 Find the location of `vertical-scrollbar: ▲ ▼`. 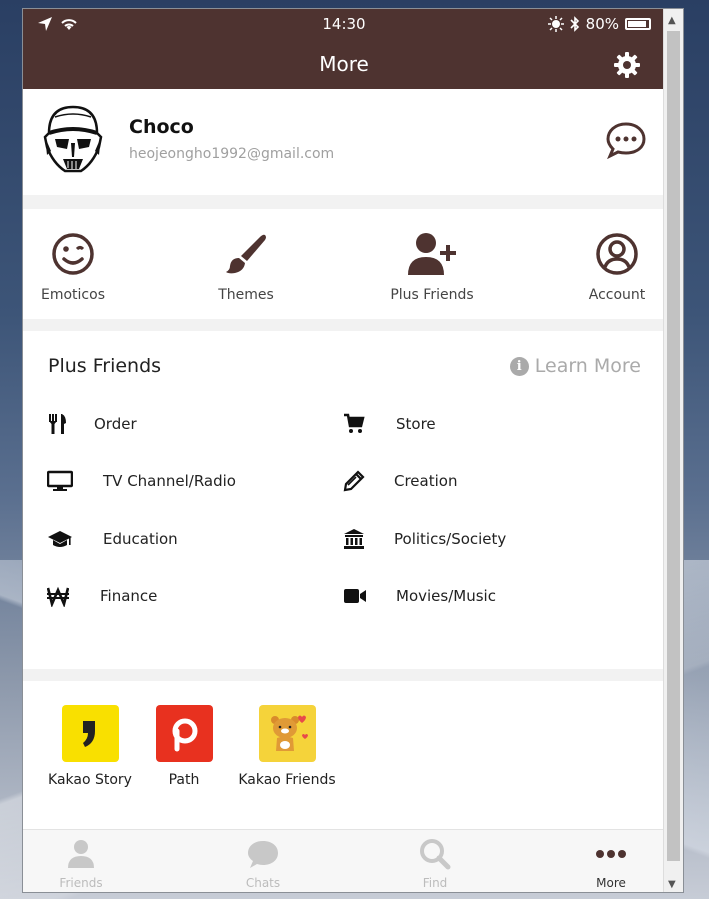

vertical-scrollbar: ▲ ▼ is located at coordinates (673, 450).